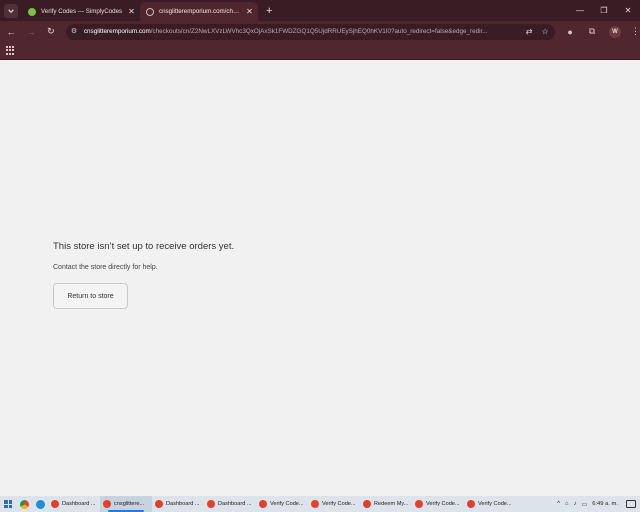 This screenshot has width=640, height=512. What do you see at coordinates (269, 11) in the screenshot?
I see `new-tab-button: +` at bounding box center [269, 11].